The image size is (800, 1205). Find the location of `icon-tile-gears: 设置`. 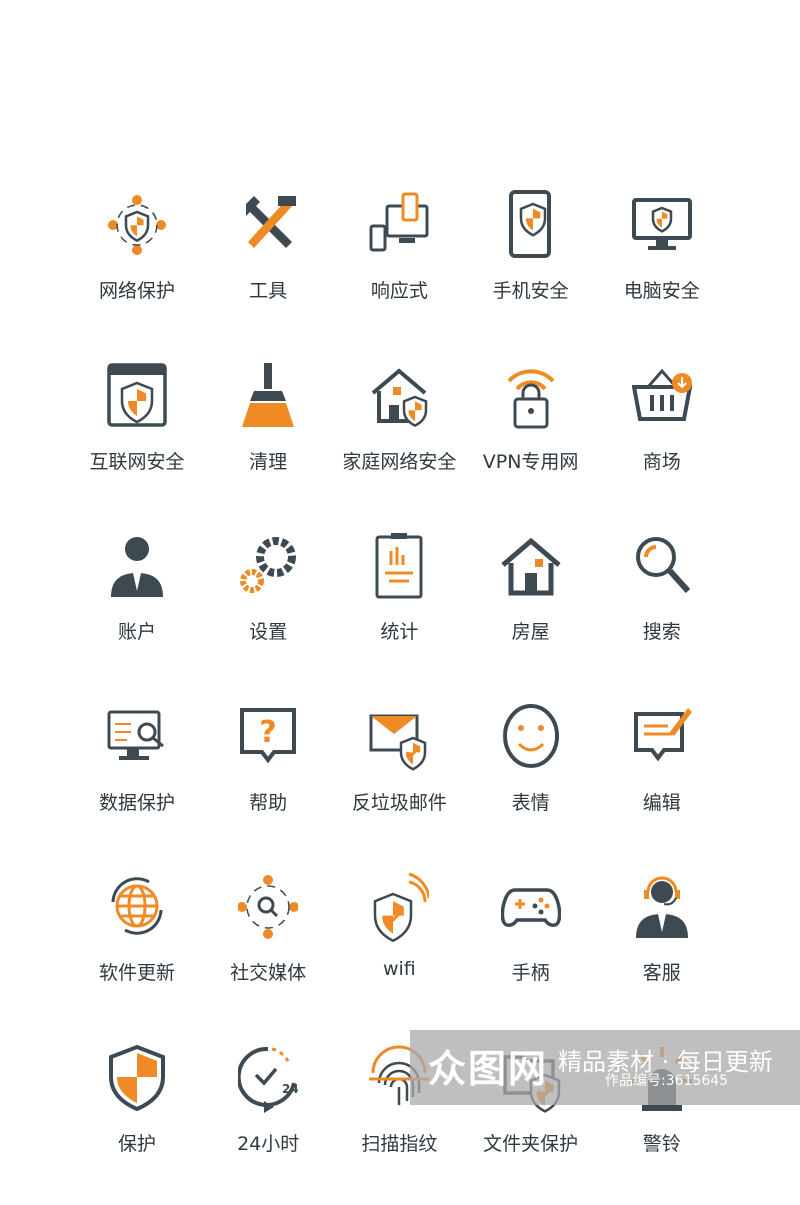

icon-tile-gears: 设置 is located at coordinates (268, 606).